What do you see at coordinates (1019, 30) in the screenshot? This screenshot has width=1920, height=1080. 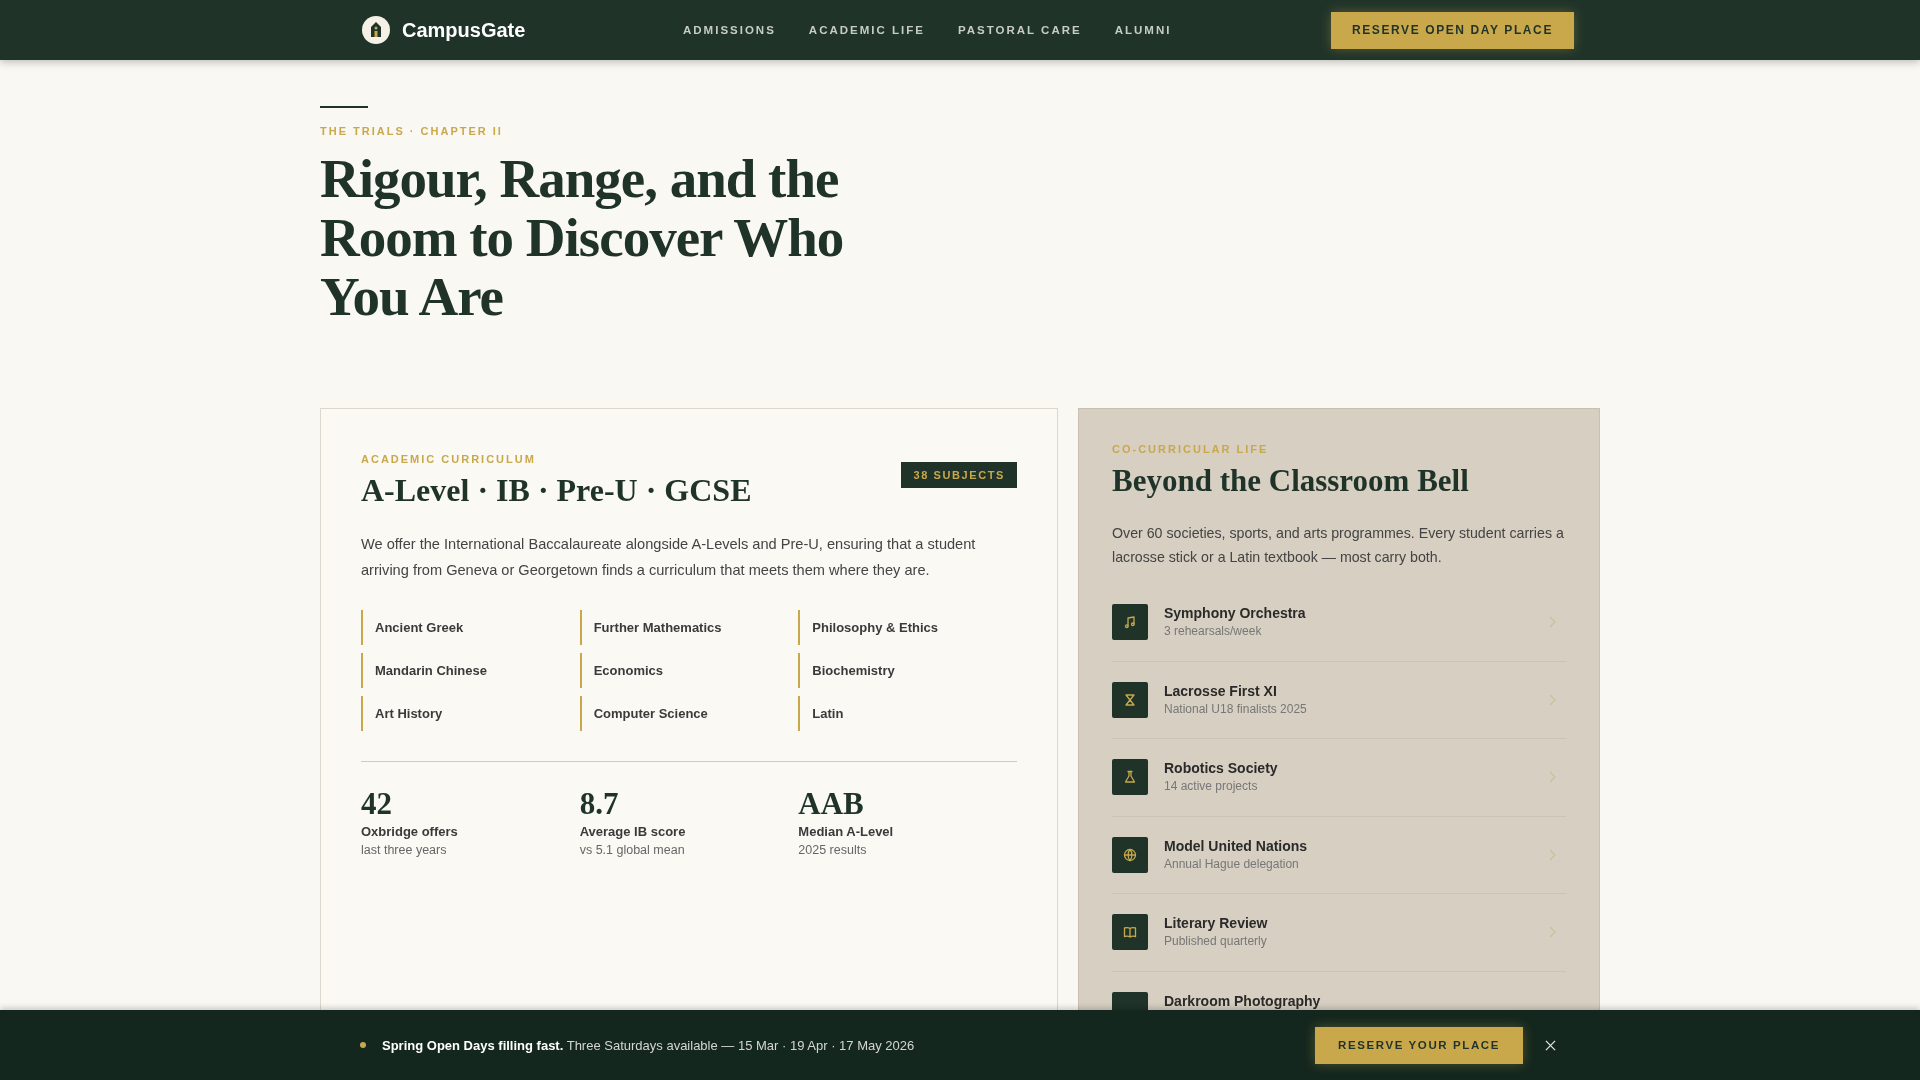 I see `nav-link: PASTORAL CARE` at bounding box center [1019, 30].